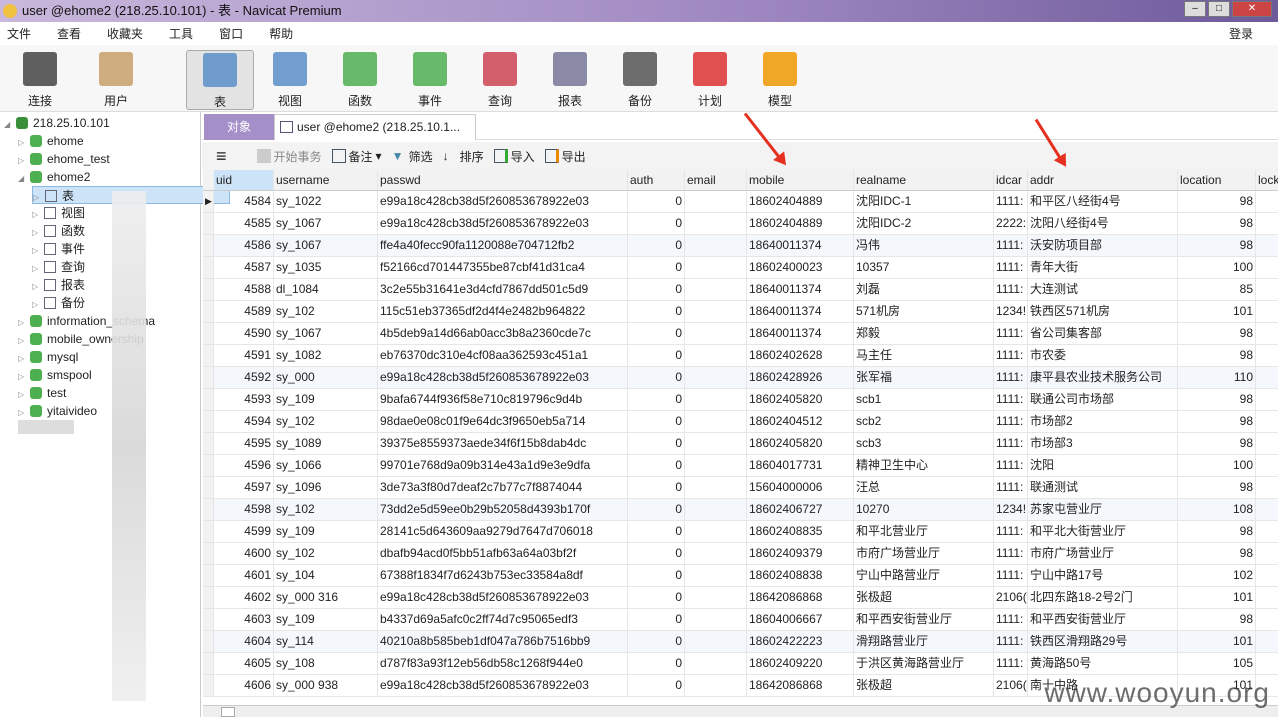 The width and height of the screenshot is (1278, 717). Describe the element at coordinates (1103, 575) in the screenshot. I see `cell-addr: 宁山中路17号` at that location.